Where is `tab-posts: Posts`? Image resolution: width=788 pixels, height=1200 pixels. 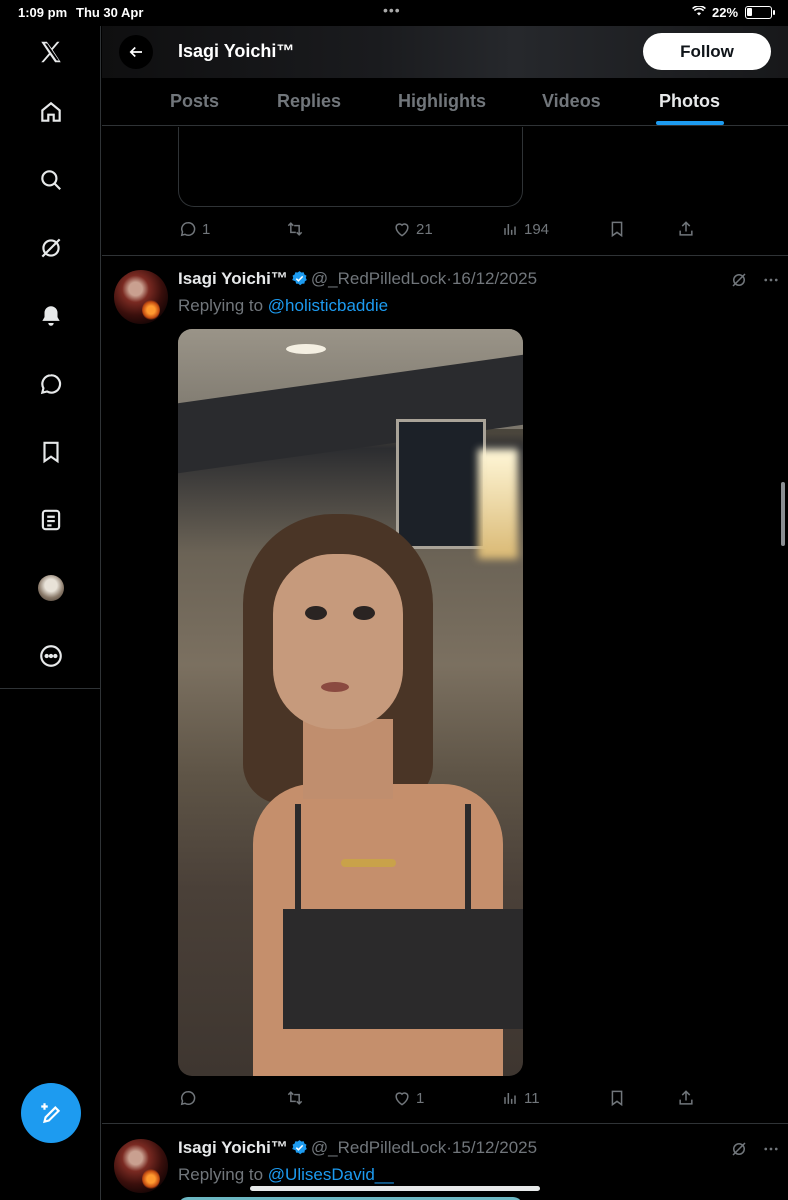 tab-posts: Posts is located at coordinates (194, 101).